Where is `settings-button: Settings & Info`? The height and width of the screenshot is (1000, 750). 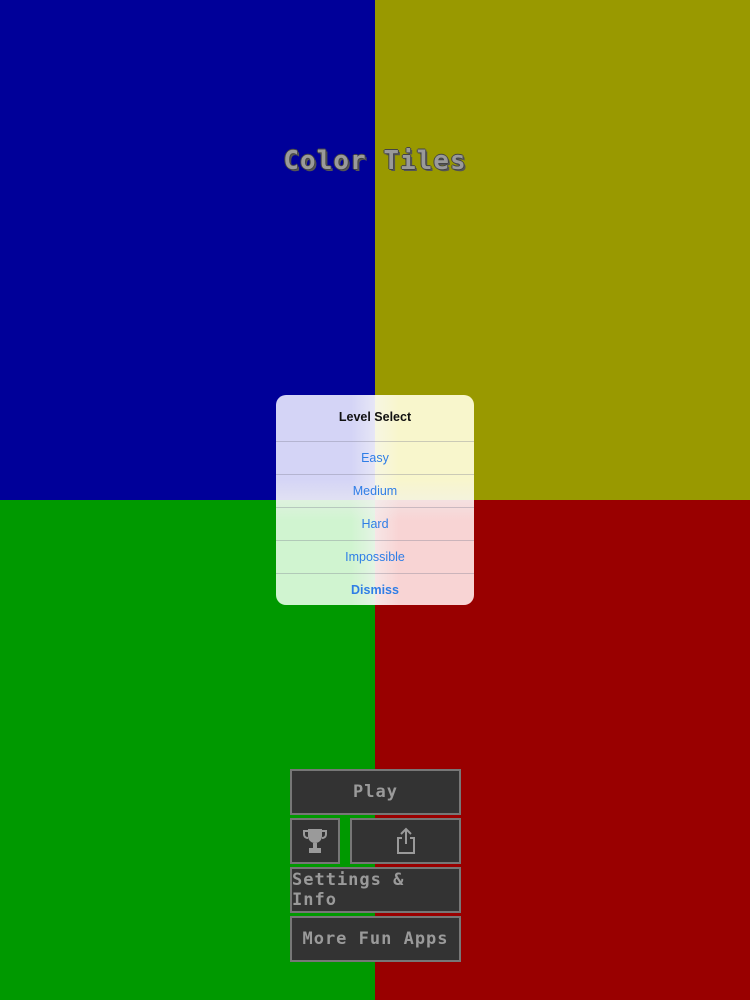 settings-button: Settings & Info is located at coordinates (375, 890).